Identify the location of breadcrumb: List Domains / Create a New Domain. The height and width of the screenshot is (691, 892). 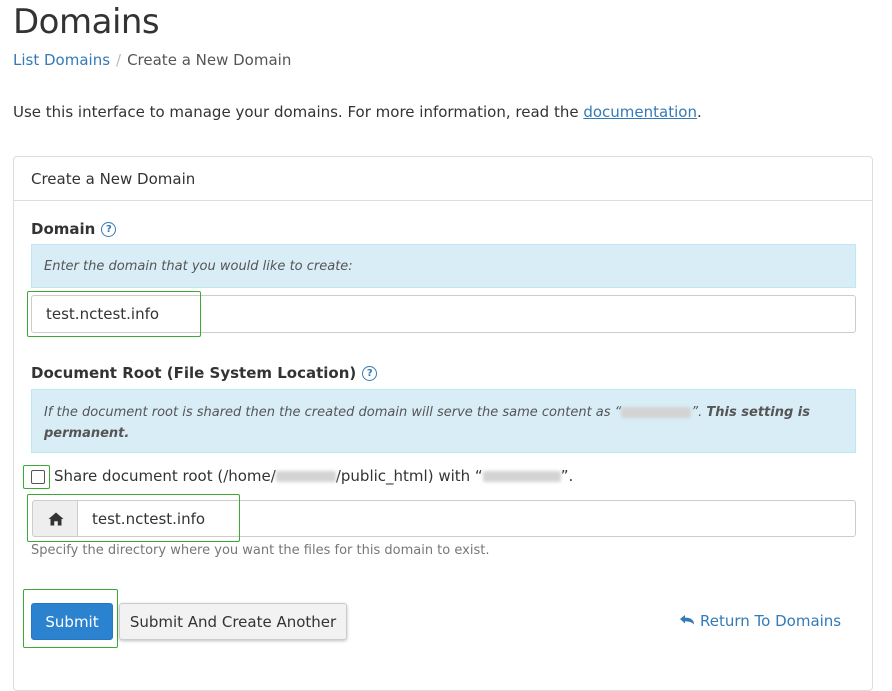
(152, 60).